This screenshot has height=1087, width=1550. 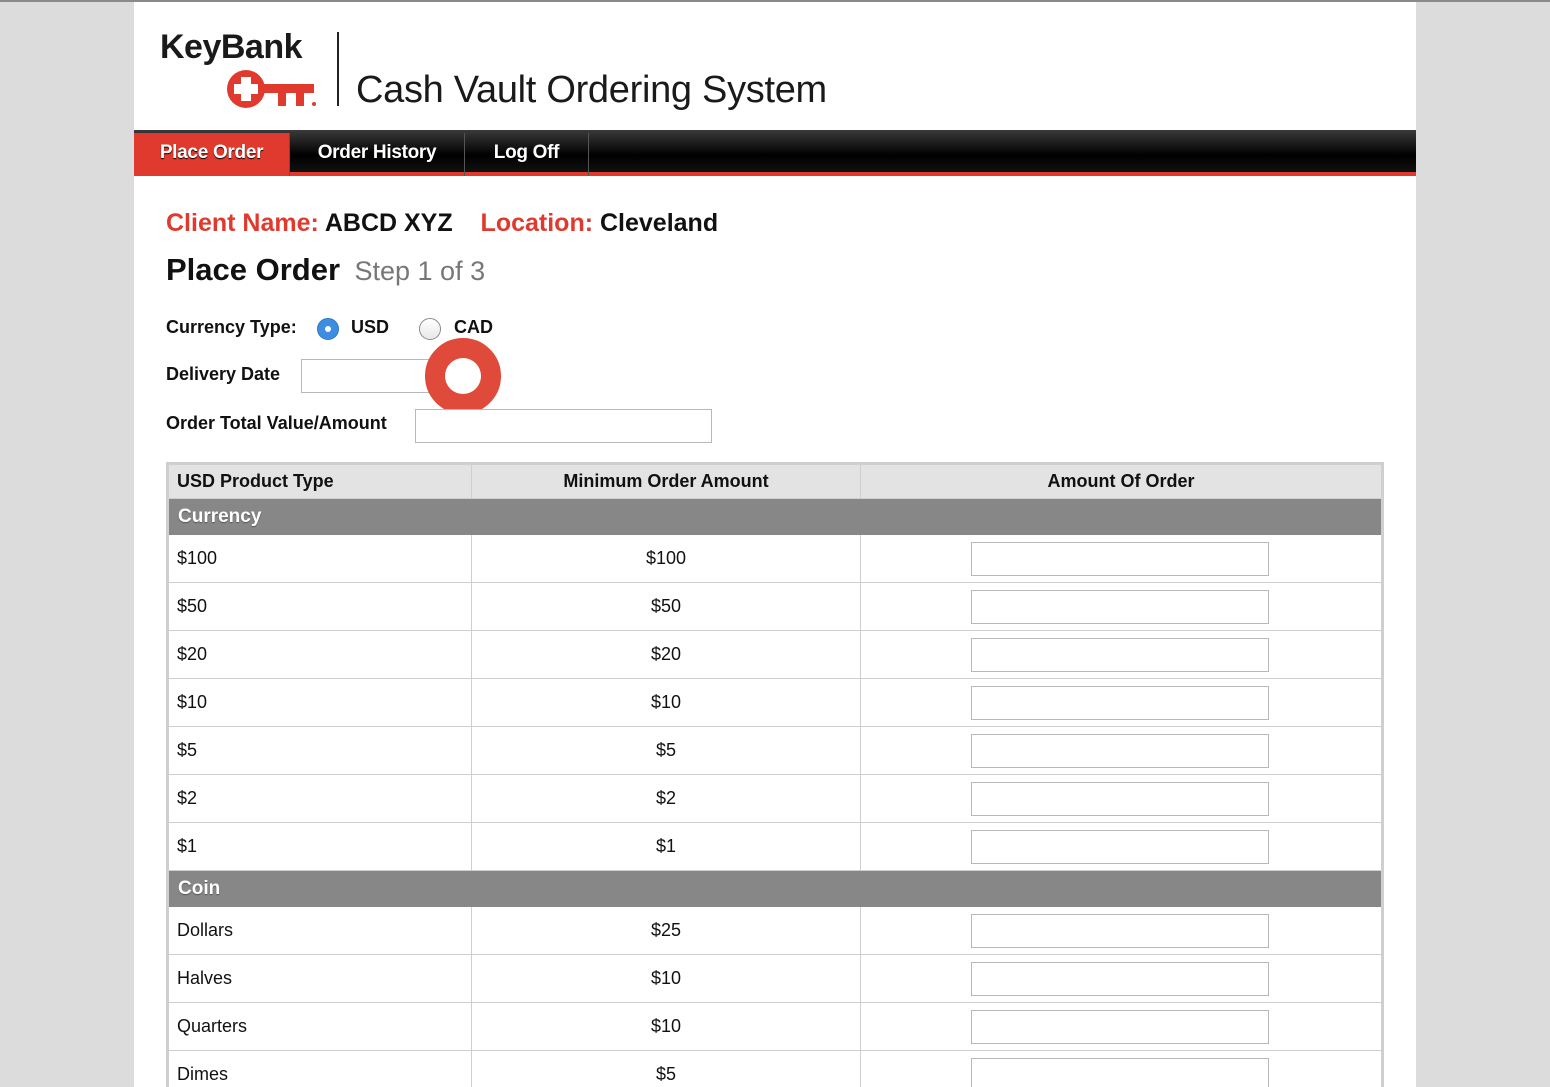 What do you see at coordinates (320, 481) in the screenshot?
I see `column-header-product: USD Product Type` at bounding box center [320, 481].